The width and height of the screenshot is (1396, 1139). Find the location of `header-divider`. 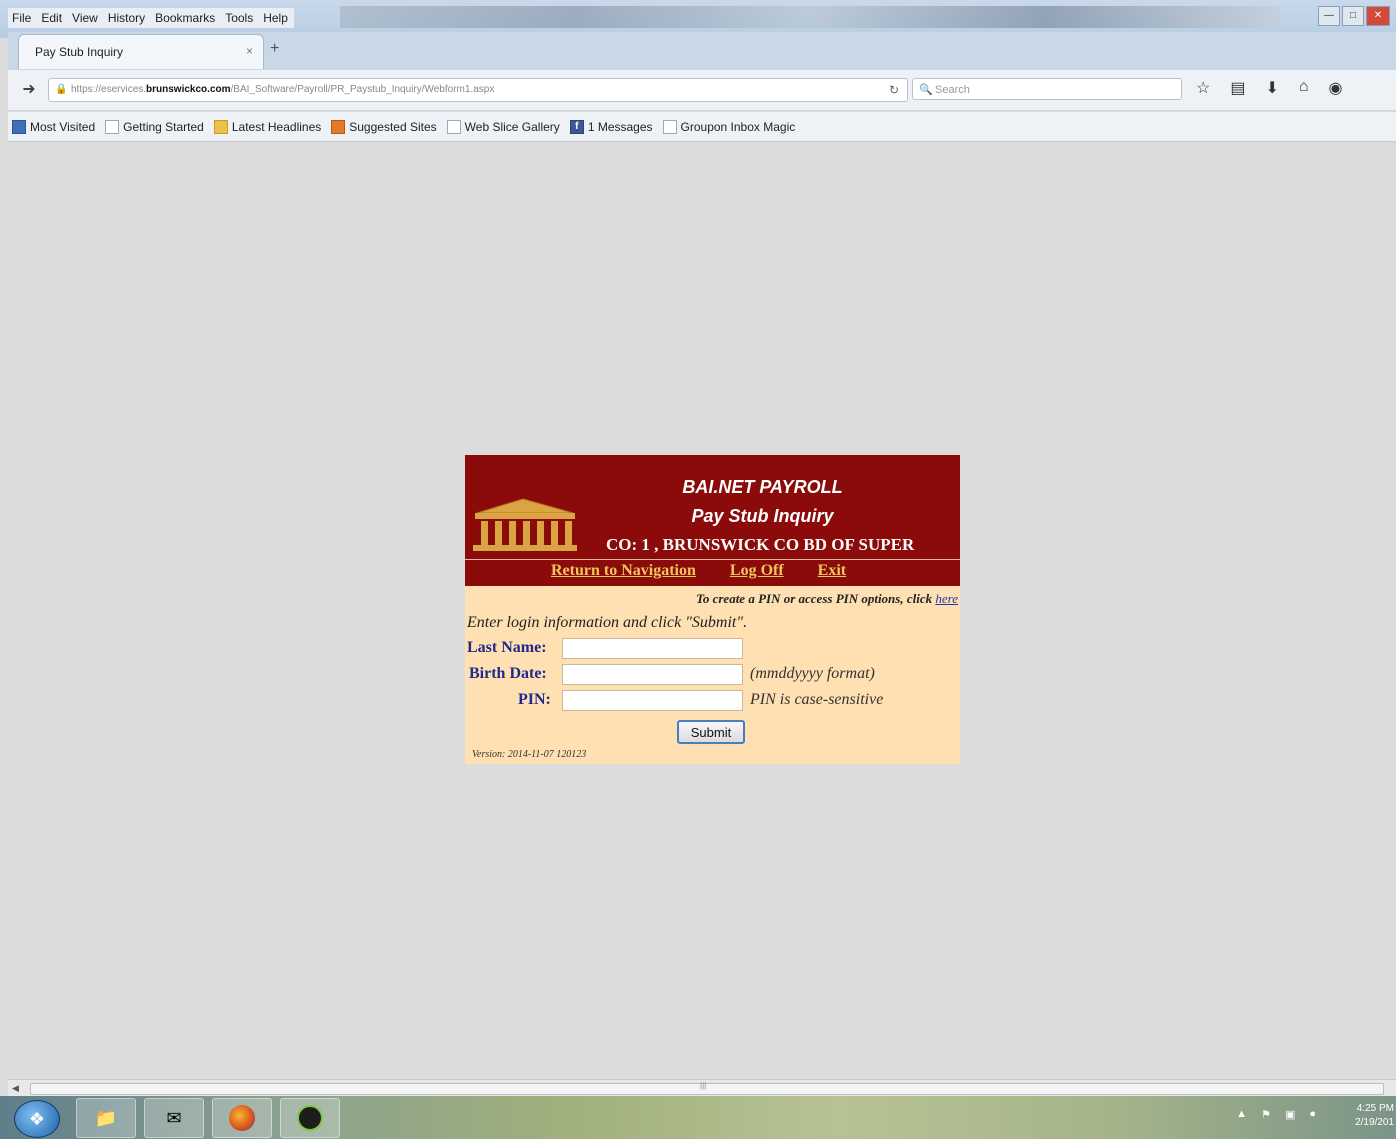

header-divider is located at coordinates (712, 559).